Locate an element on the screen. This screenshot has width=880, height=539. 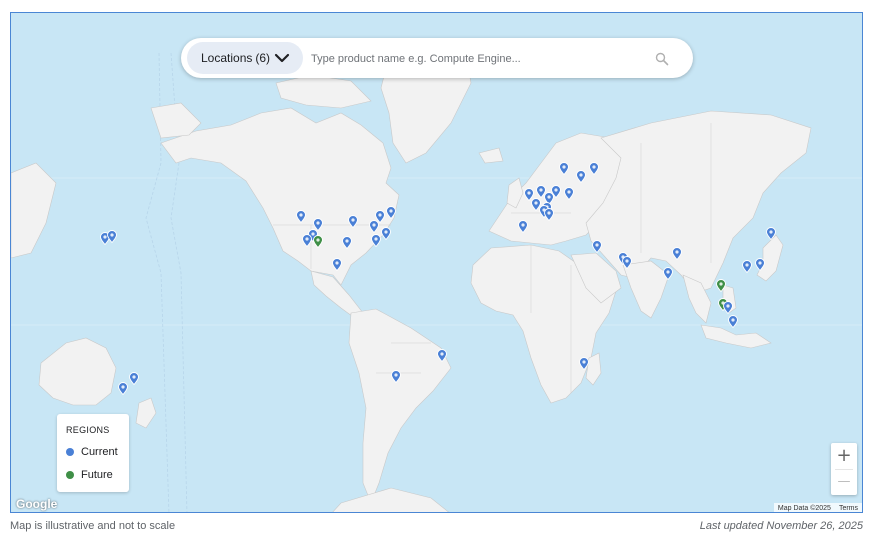
google-logo: Google is located at coordinates (37, 504).